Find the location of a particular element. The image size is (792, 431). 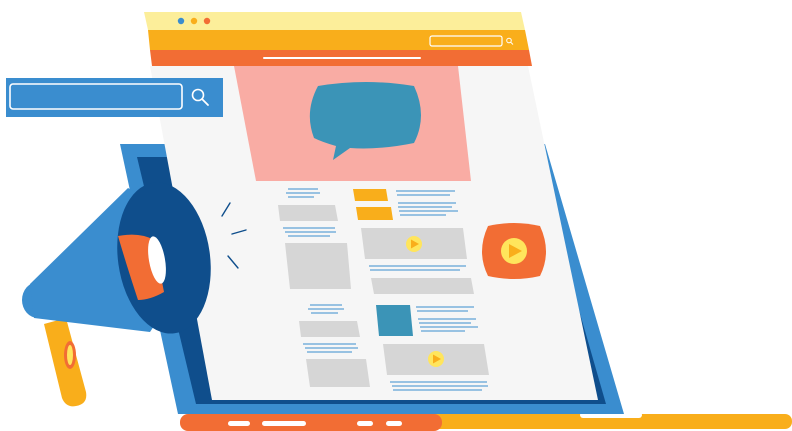

window-dot-yellow is located at coordinates (194, 21).